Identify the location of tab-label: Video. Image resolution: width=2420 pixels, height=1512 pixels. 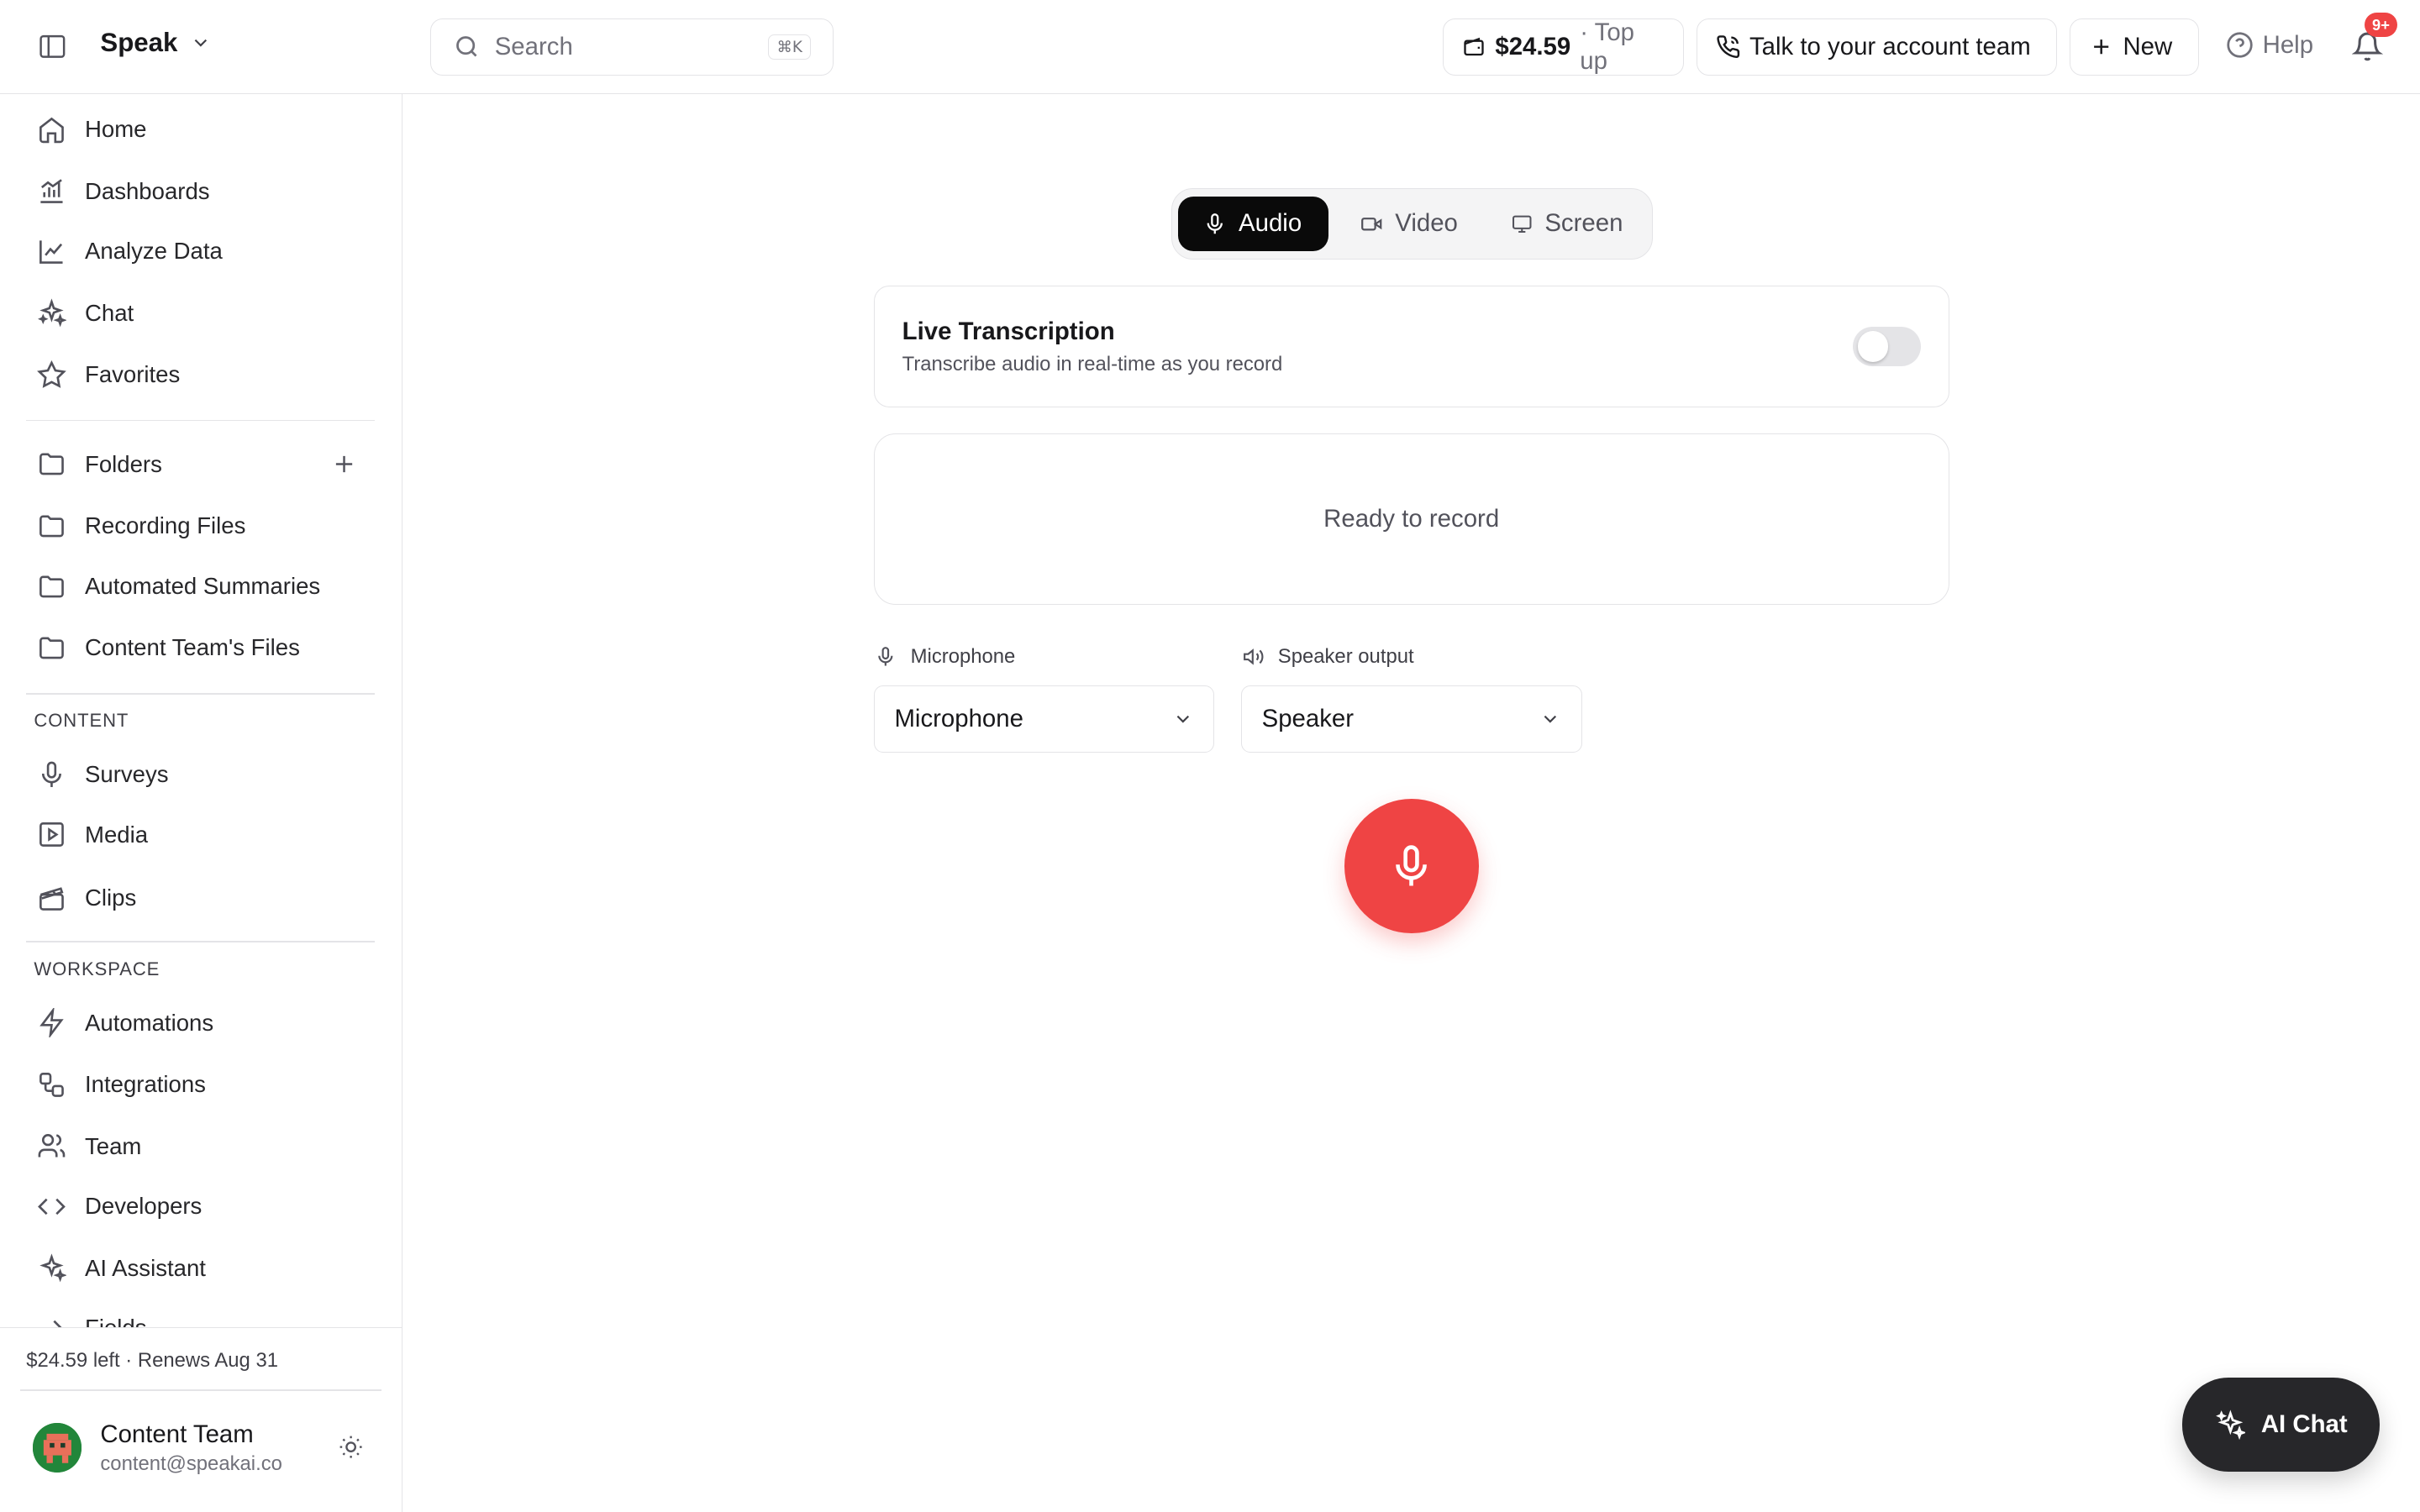
(1426, 223).